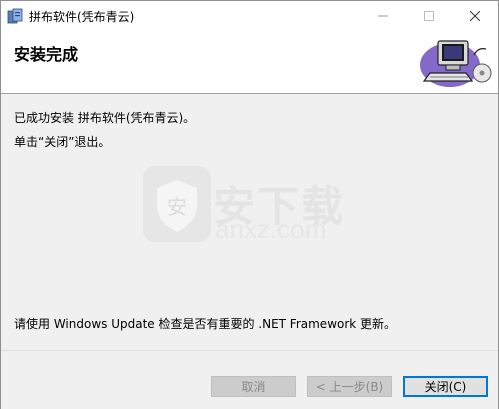 Image resolution: width=499 pixels, height=409 pixels. What do you see at coordinates (46, 54) in the screenshot?
I see `page-title: 安装完成` at bounding box center [46, 54].